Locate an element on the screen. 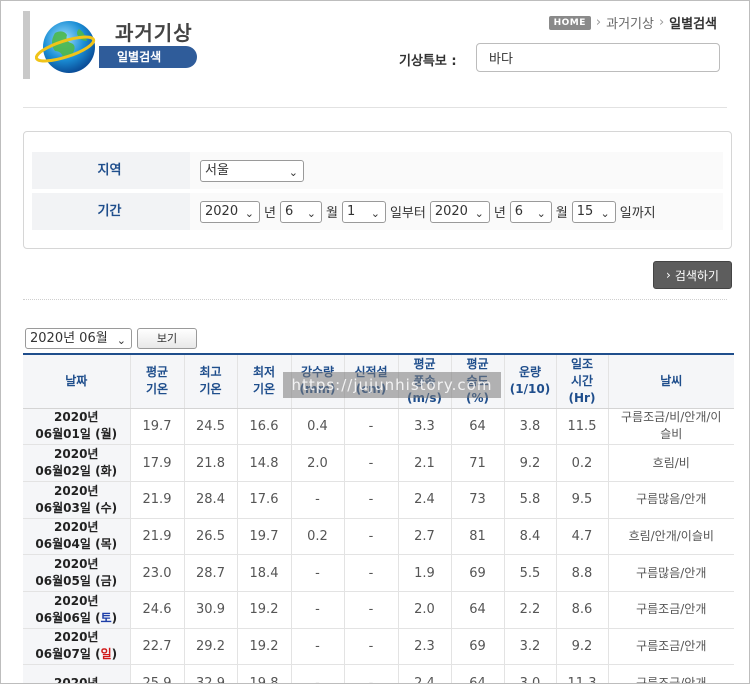  from-month-value: 6 is located at coordinates (289, 211).